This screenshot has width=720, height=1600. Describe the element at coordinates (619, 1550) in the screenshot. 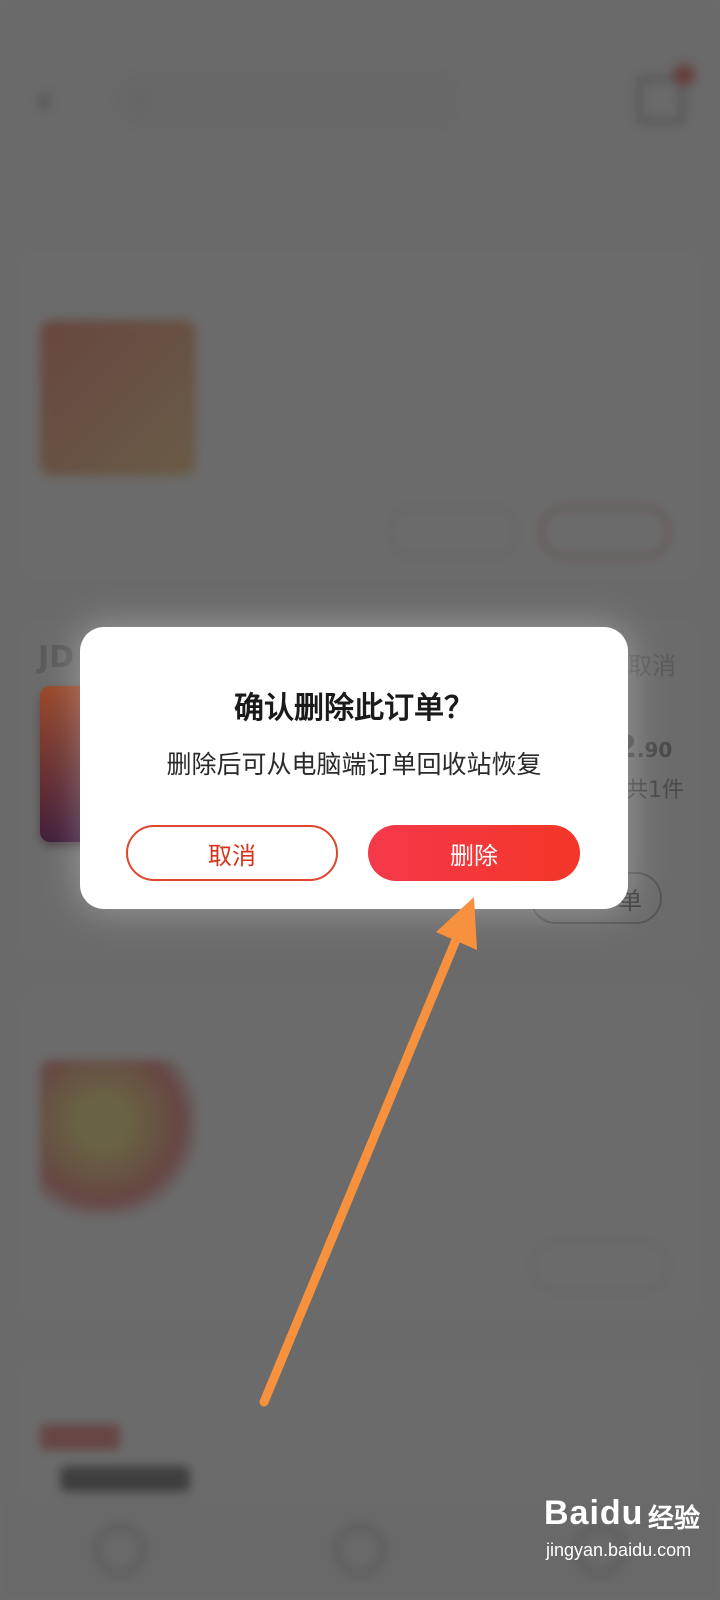

I see `watermark-url: jingyan.baidu.com` at that location.